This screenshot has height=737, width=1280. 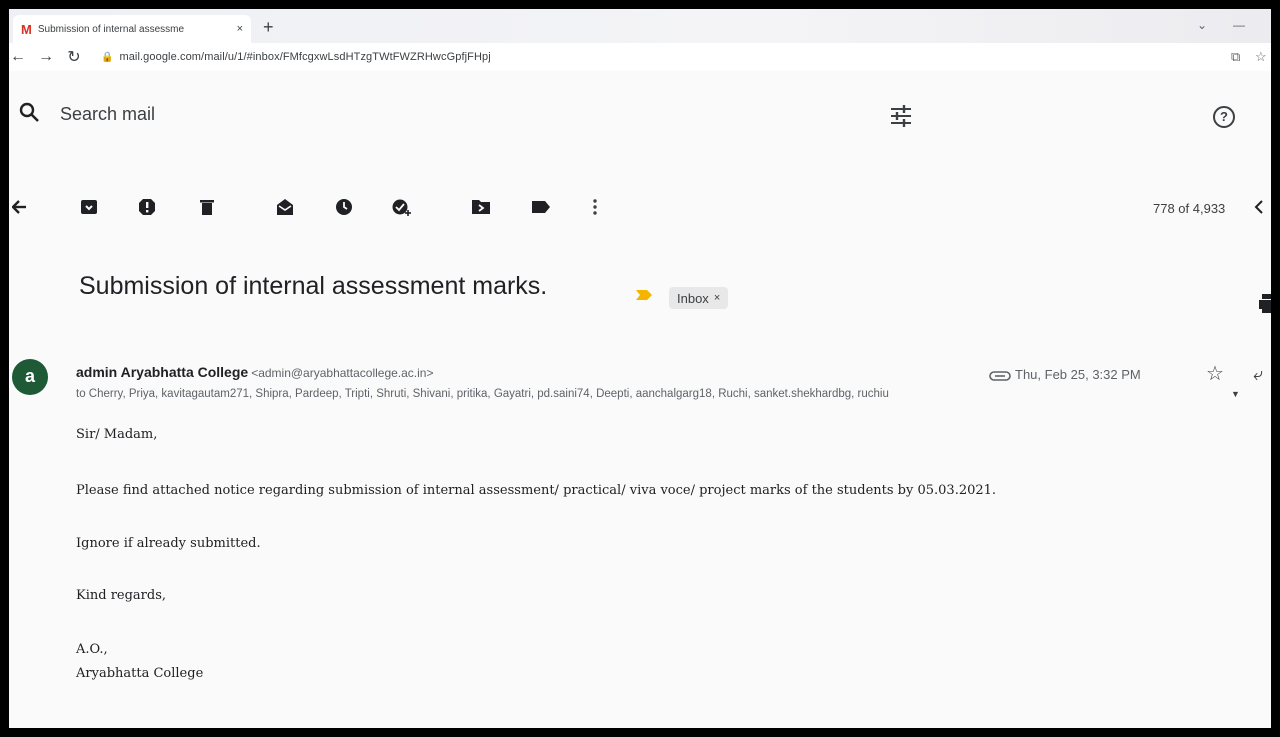 I want to click on report-spam-icon, so click(x=147, y=207).